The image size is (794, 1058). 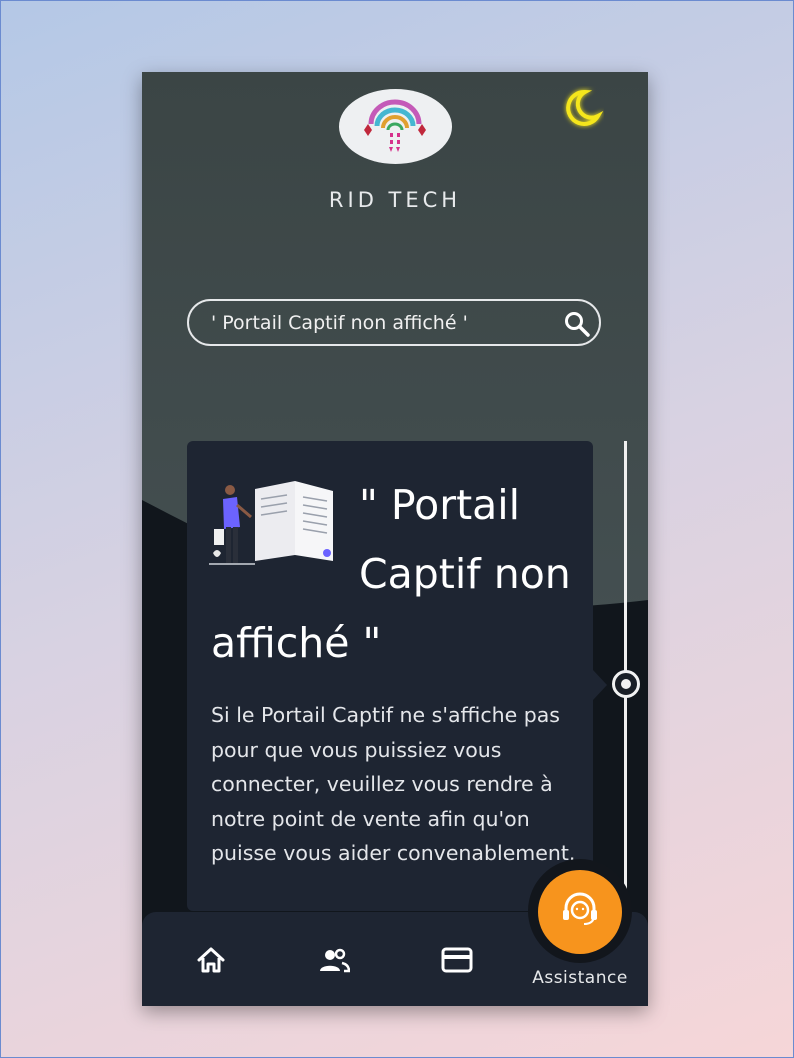 What do you see at coordinates (577, 324) in the screenshot?
I see `search-icon` at bounding box center [577, 324].